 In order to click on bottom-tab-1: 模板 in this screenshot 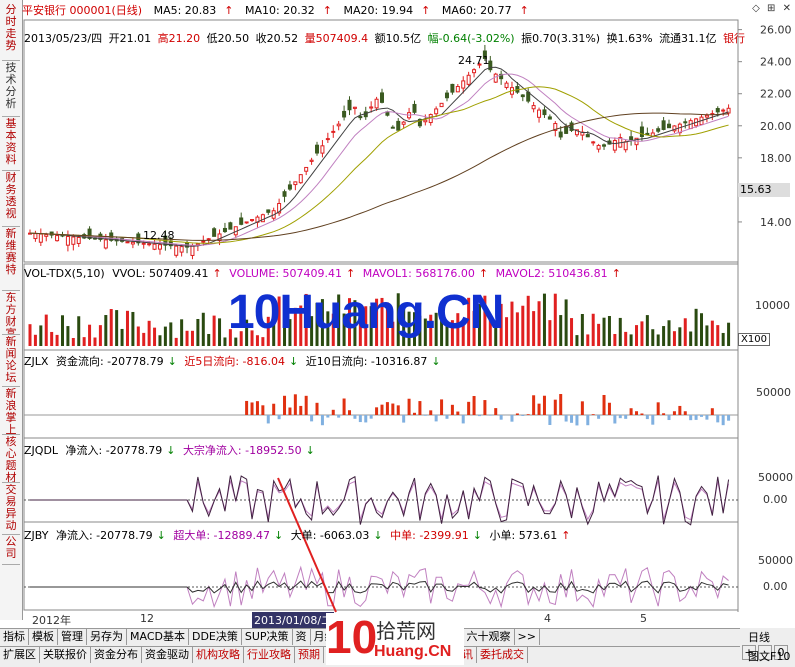, I will do `click(43, 637)`.